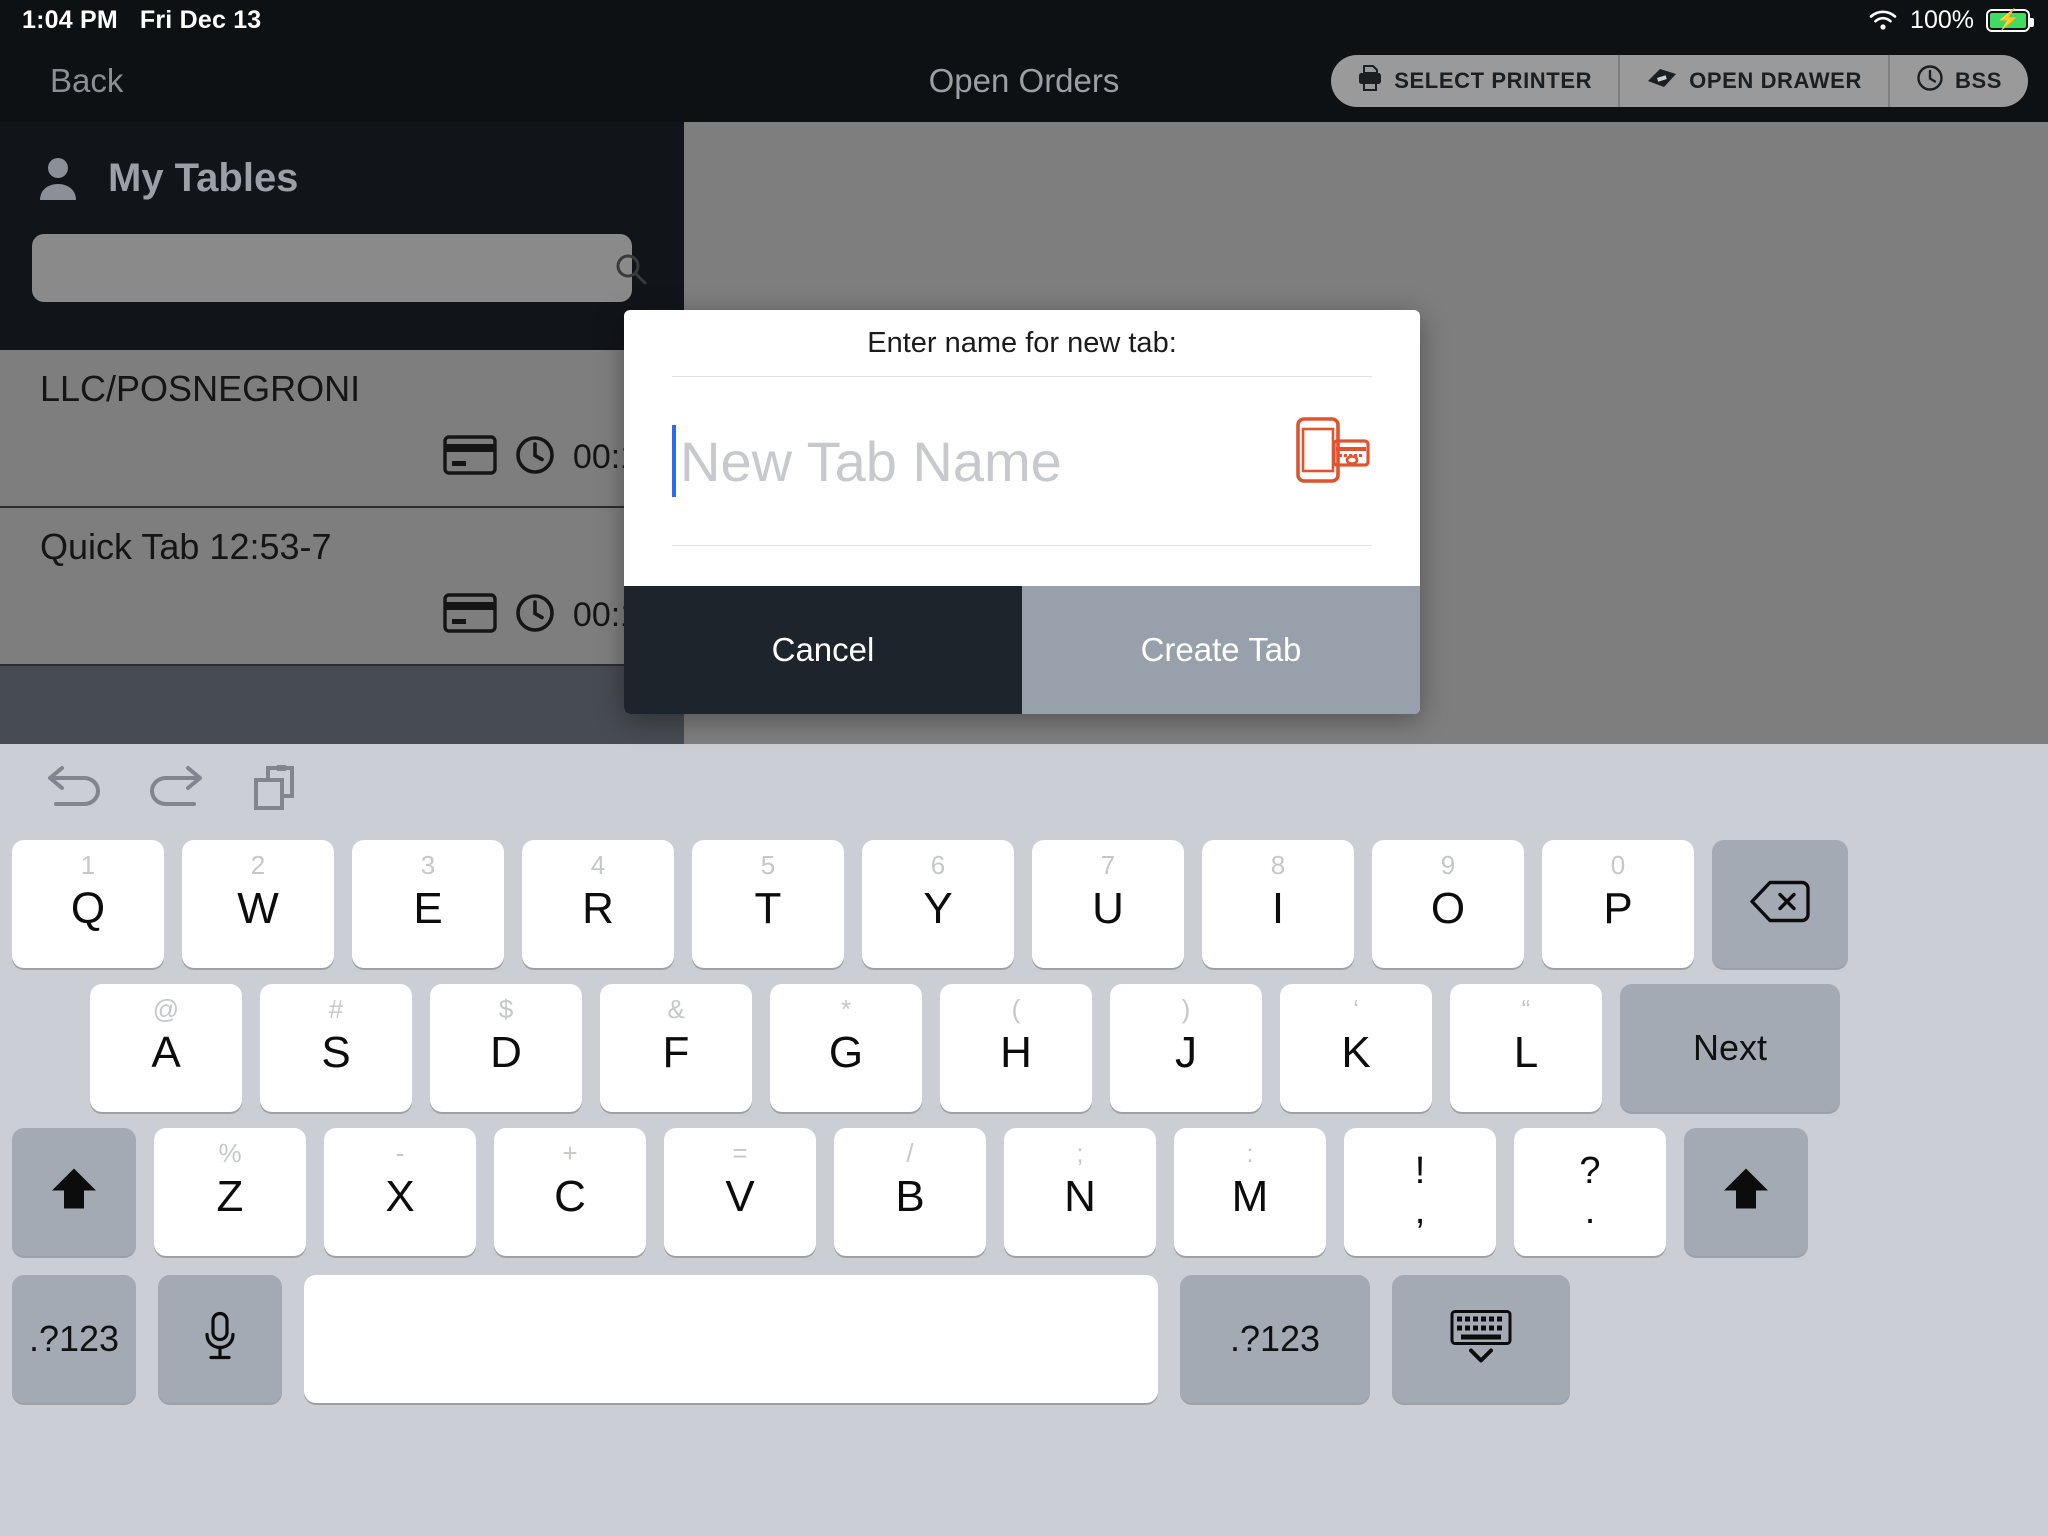  What do you see at coordinates (400, 1192) in the screenshot?
I see `key-x: -X` at bounding box center [400, 1192].